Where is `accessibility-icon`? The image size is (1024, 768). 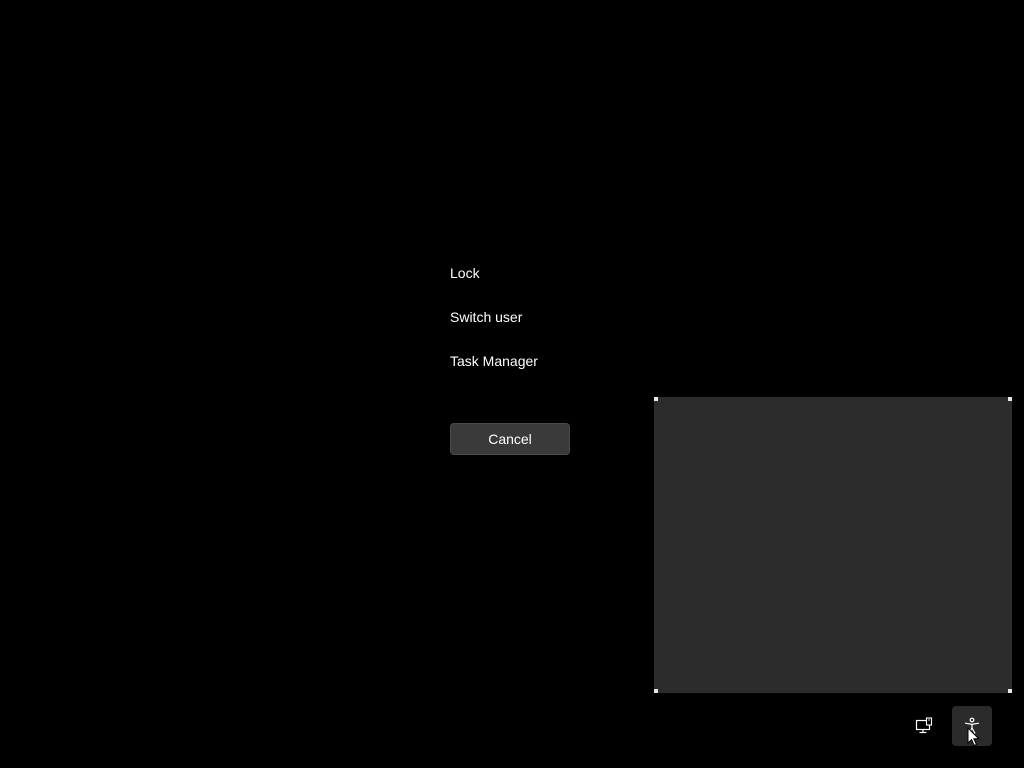
accessibility-icon is located at coordinates (972, 725).